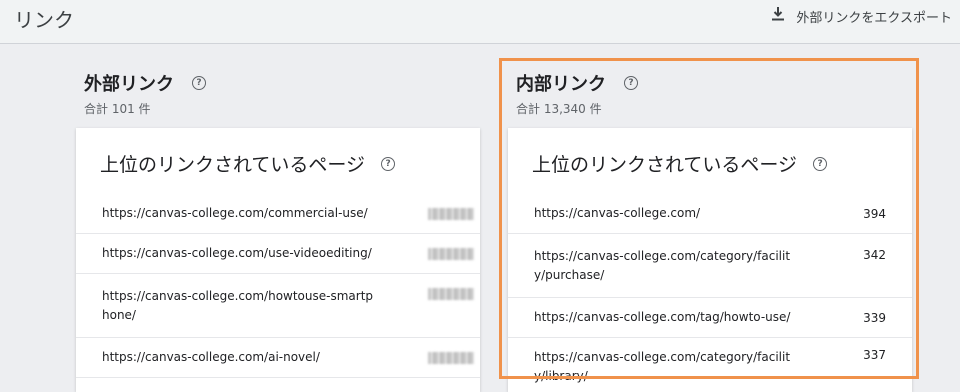  I want to click on external-links-header: 外部リンク ? 合計 101 件, so click(145, 93).